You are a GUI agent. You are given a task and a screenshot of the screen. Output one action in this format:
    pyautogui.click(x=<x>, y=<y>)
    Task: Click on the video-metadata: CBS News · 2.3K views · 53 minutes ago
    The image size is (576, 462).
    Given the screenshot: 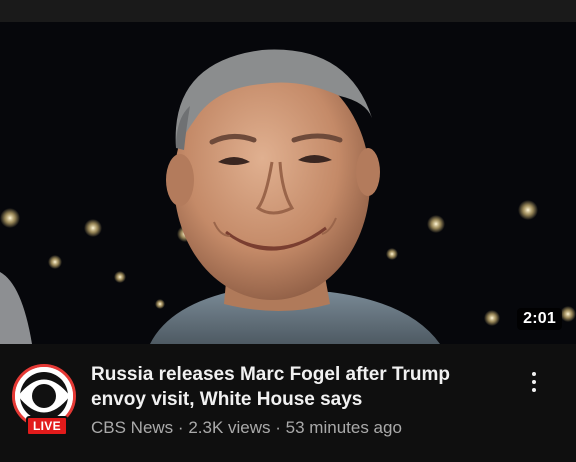 What is the action you would take?
    pyautogui.click(x=296, y=428)
    